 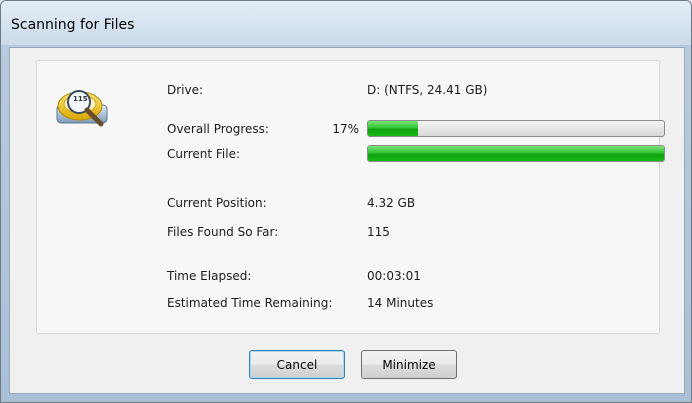 What do you see at coordinates (84, 106) in the screenshot?
I see `drive-search-icon` at bounding box center [84, 106].